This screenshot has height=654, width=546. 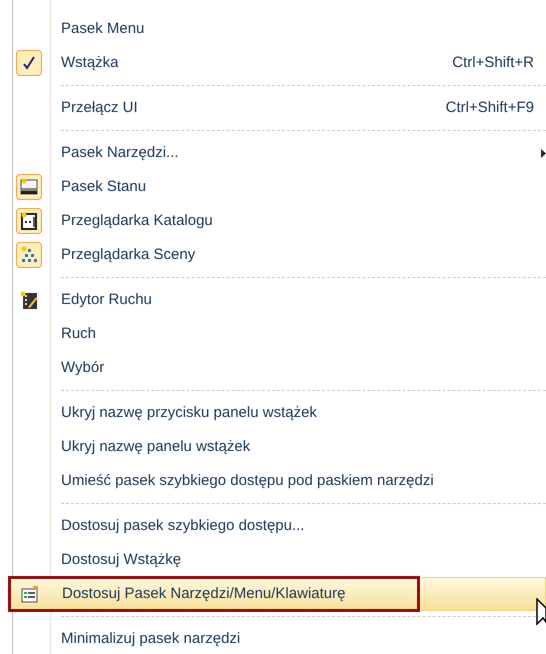 What do you see at coordinates (277, 29) in the screenshot?
I see `menu-item: Pasek Menu` at bounding box center [277, 29].